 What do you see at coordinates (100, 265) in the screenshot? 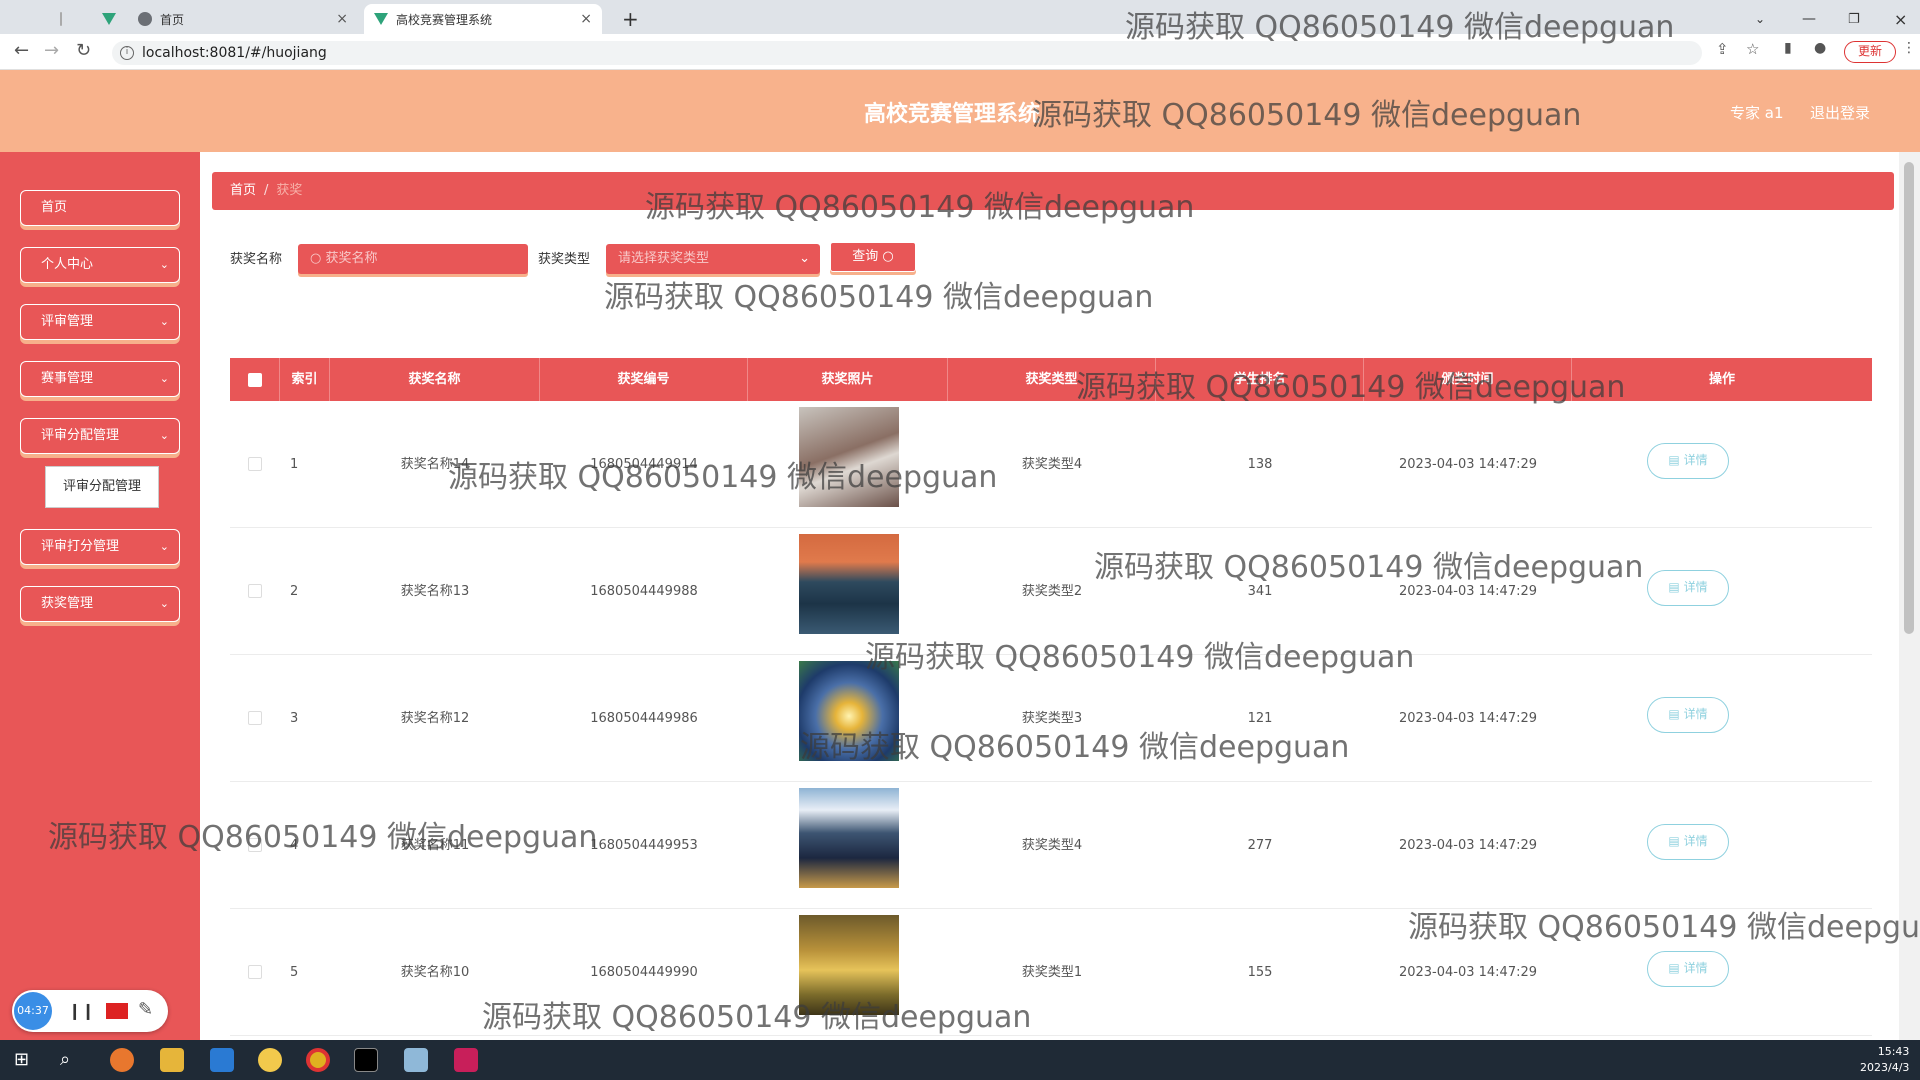
I see `sidebar-item-profile: 个人中心 ⌄` at bounding box center [100, 265].